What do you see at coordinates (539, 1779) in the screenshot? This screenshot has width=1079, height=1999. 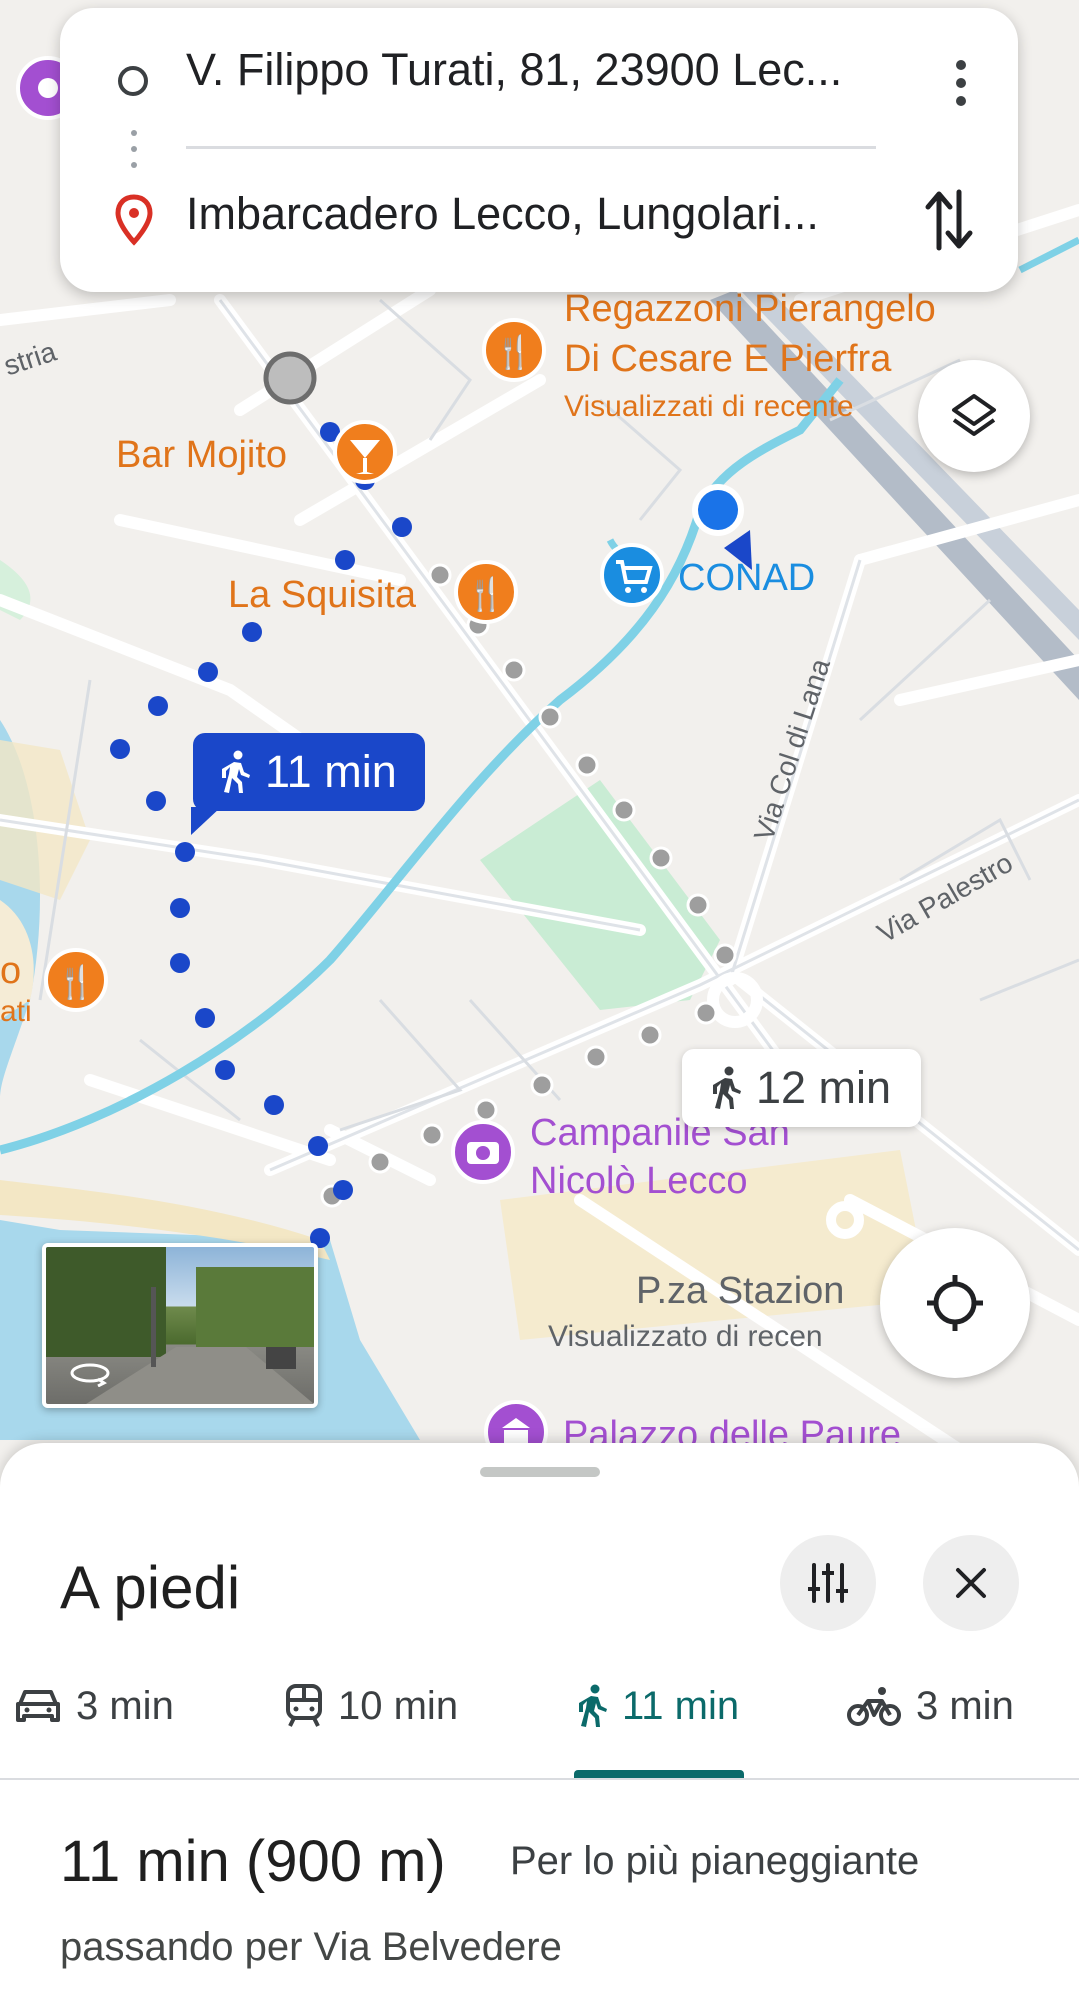 I see `sheet-divider` at bounding box center [539, 1779].